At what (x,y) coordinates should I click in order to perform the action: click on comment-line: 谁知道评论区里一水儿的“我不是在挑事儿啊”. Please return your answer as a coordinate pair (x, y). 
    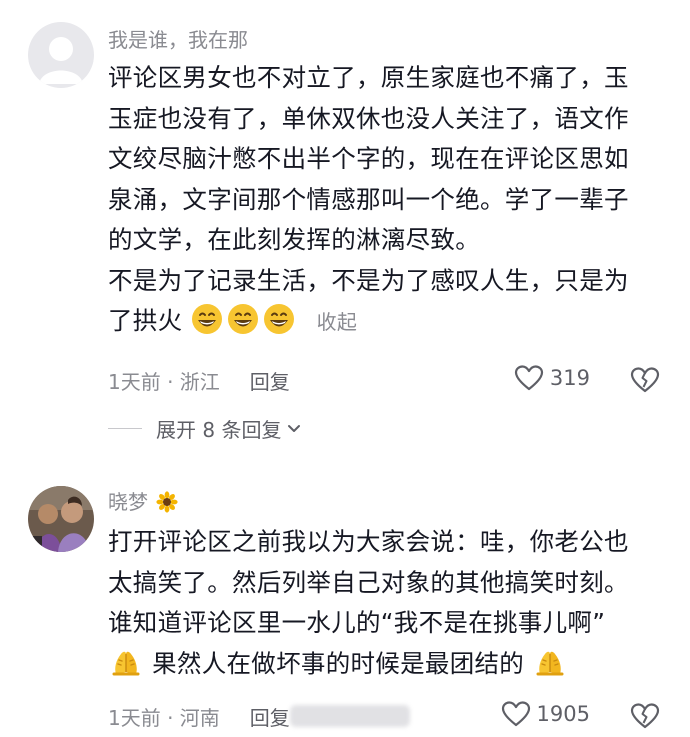
    Looking at the image, I should click on (357, 622).